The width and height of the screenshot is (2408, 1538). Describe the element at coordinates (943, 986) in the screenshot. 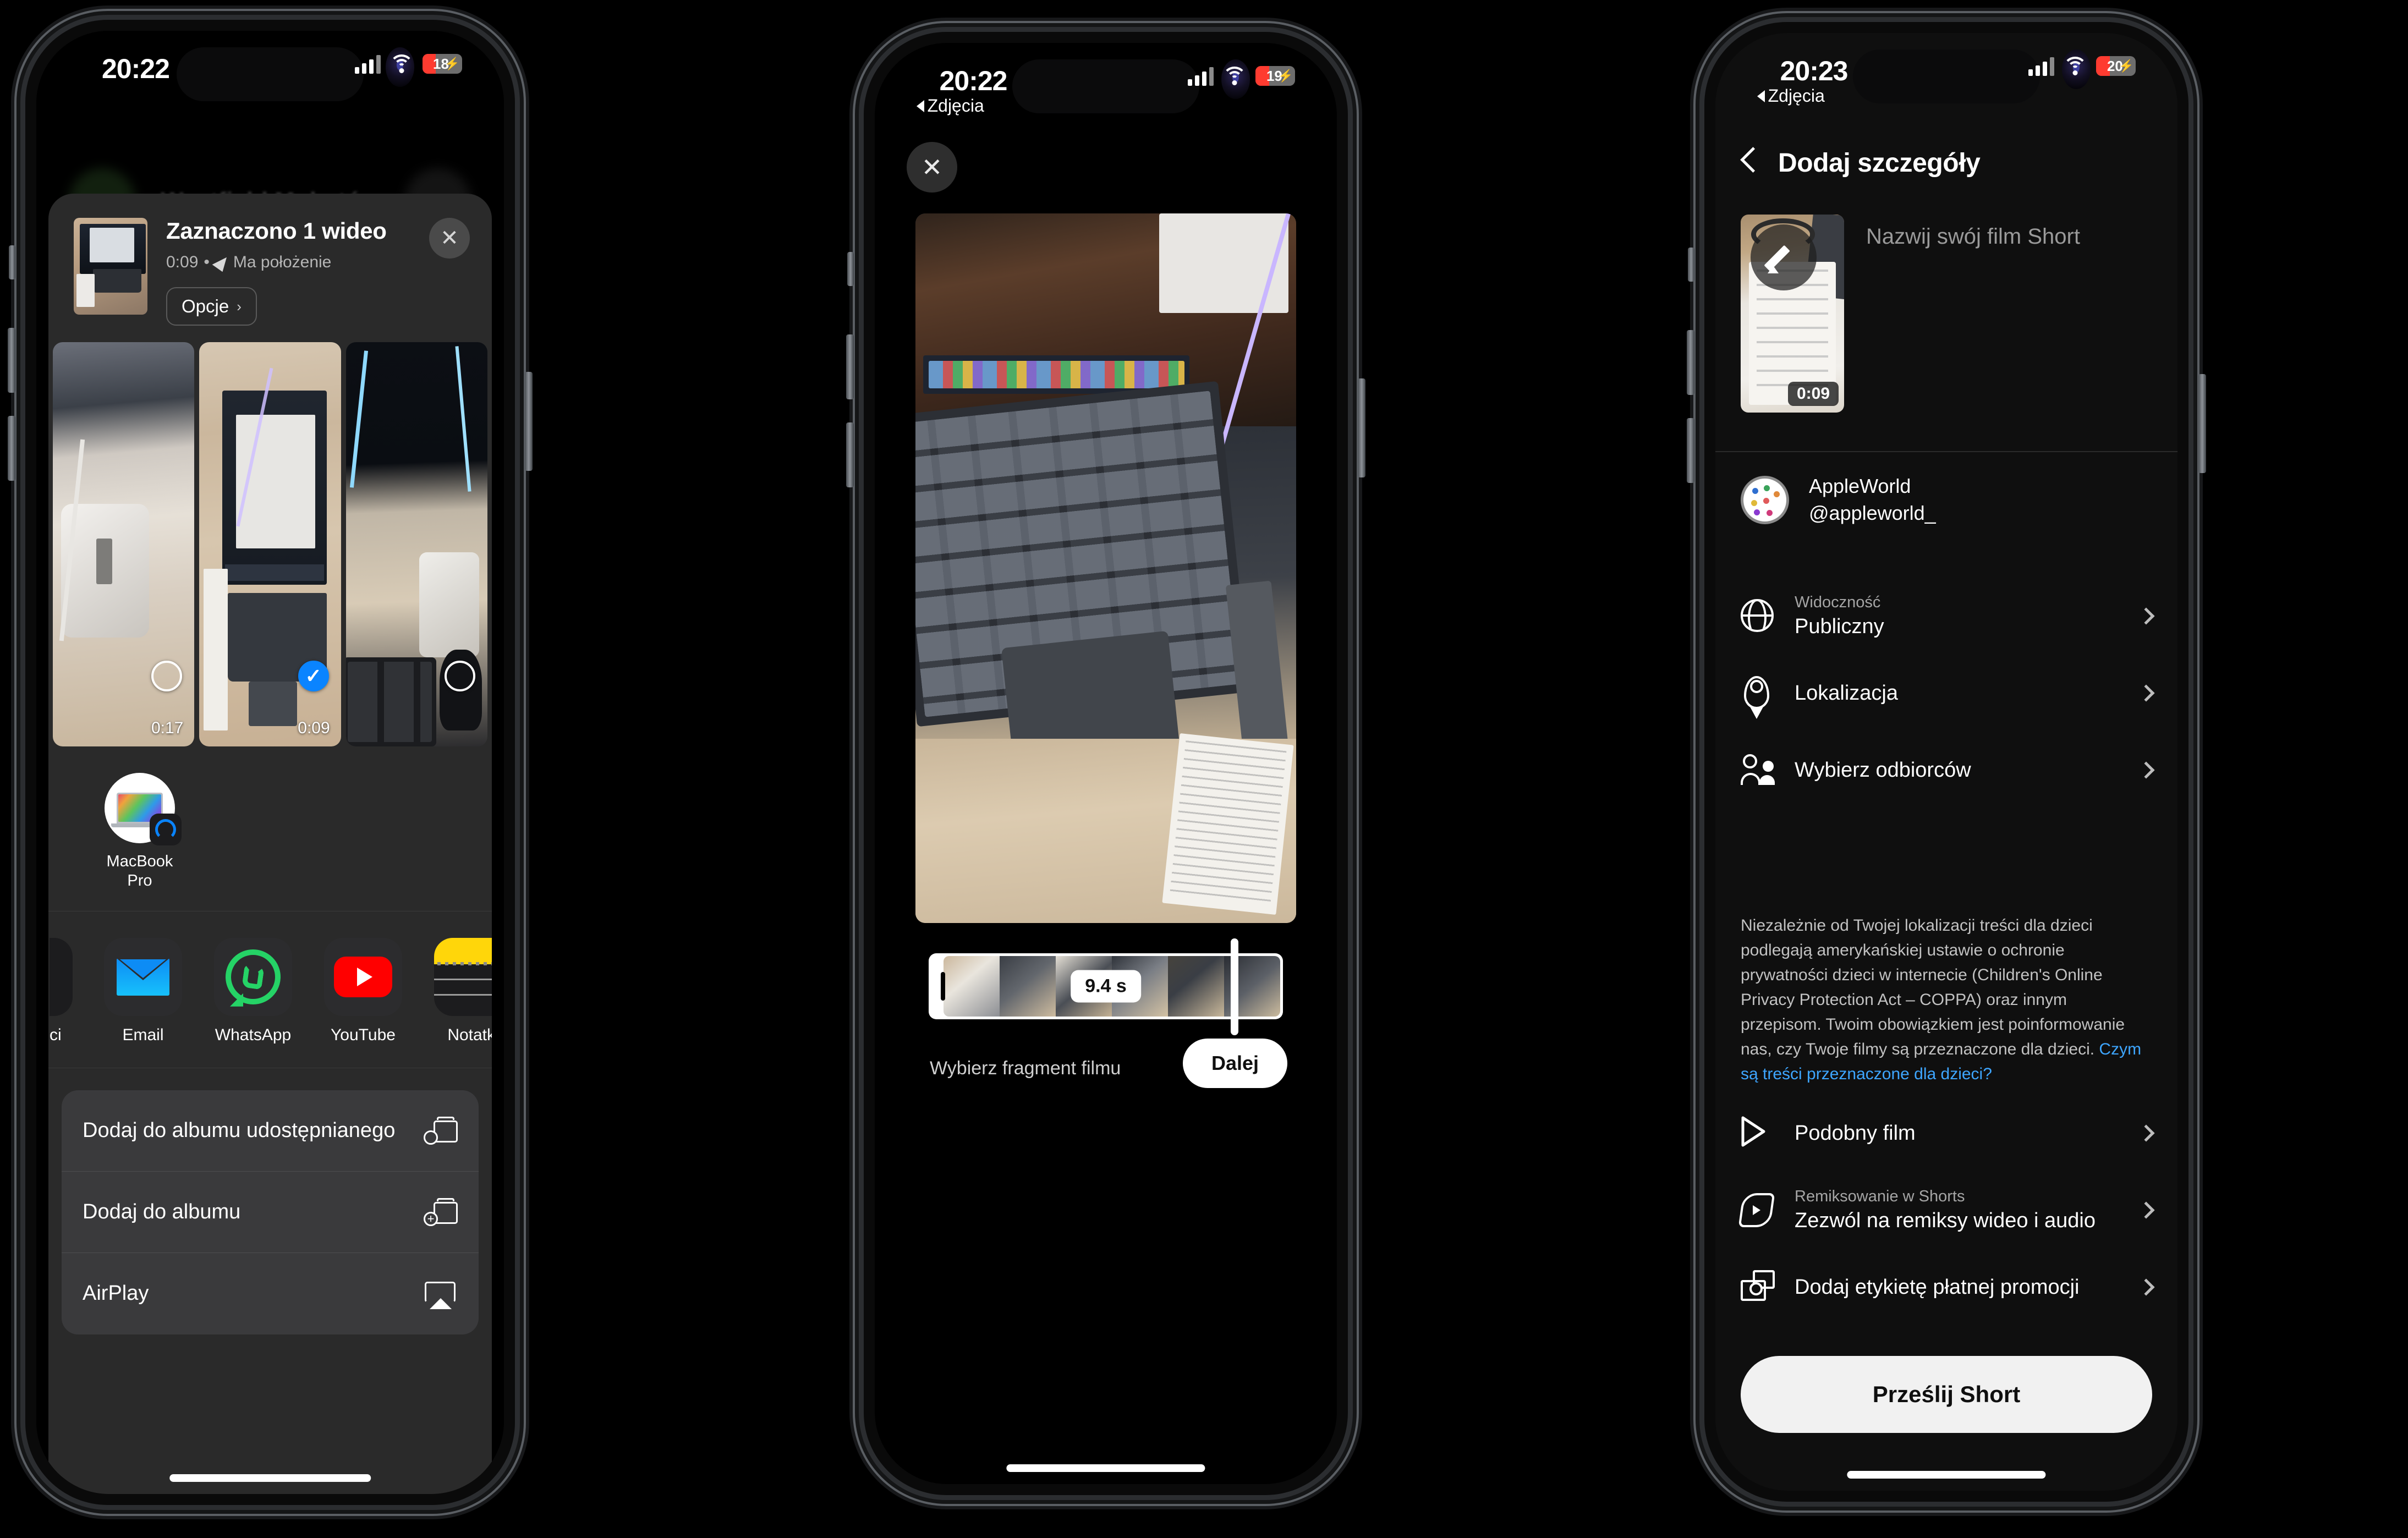

I see `trim-handle-left` at that location.